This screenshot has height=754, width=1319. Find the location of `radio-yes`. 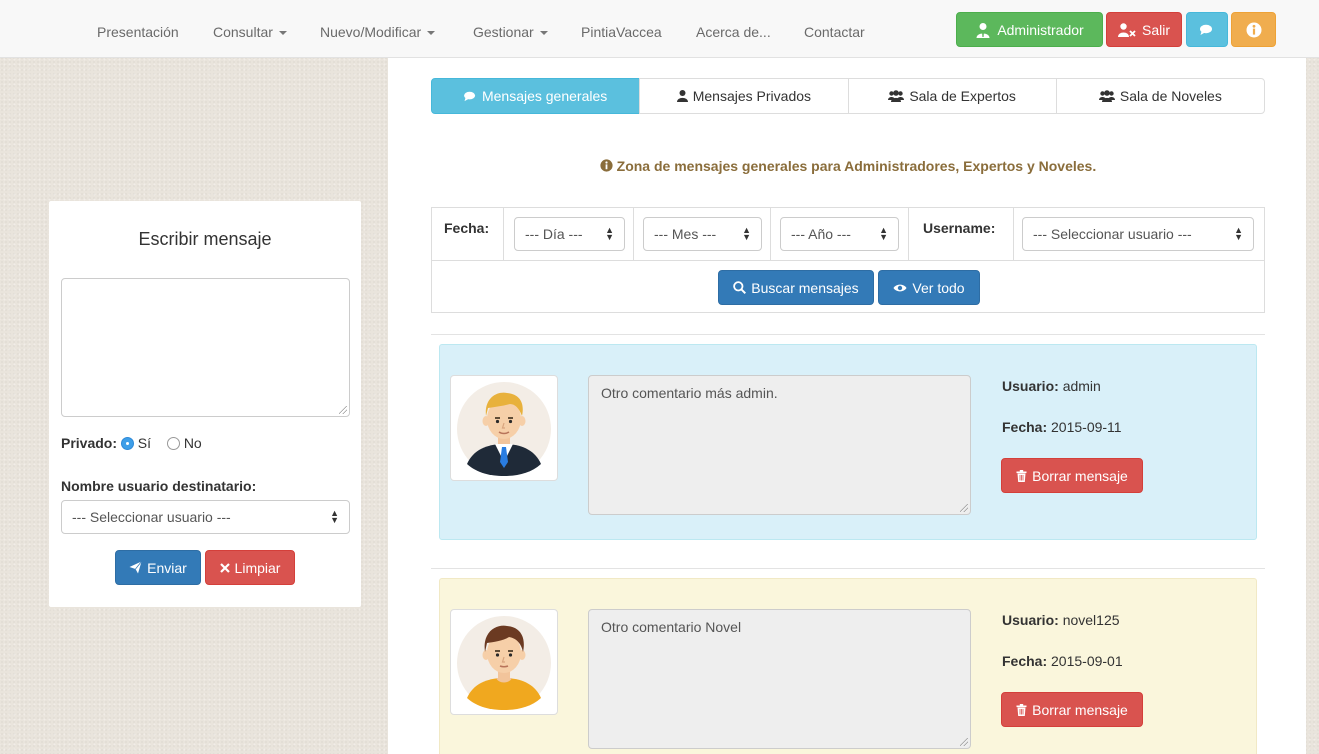

radio-yes is located at coordinates (127, 443).